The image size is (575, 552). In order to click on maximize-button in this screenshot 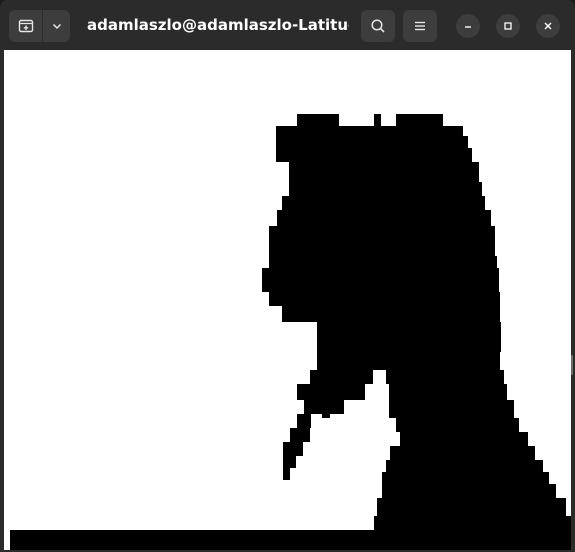, I will do `click(508, 26)`.